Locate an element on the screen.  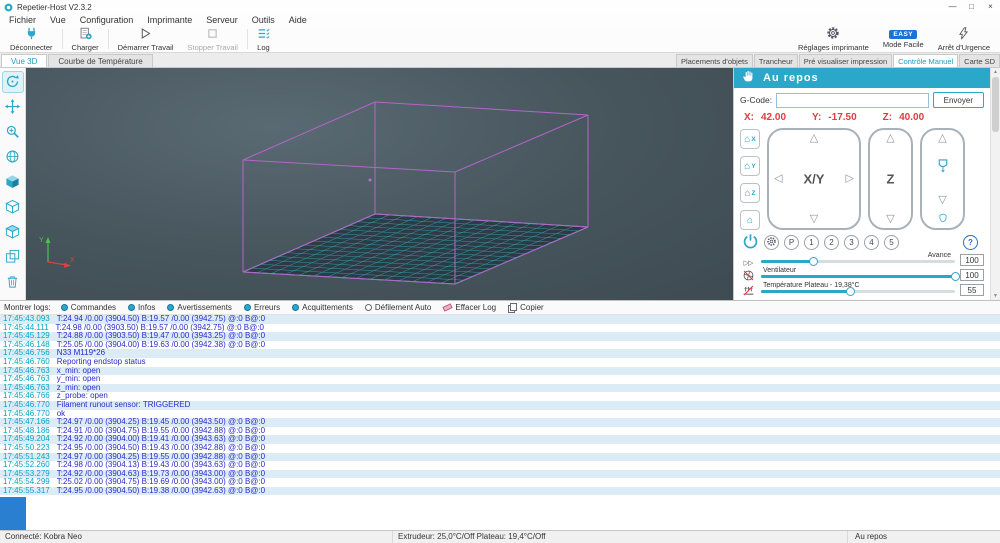
fan-slider-thumb is located at coordinates (955, 276).